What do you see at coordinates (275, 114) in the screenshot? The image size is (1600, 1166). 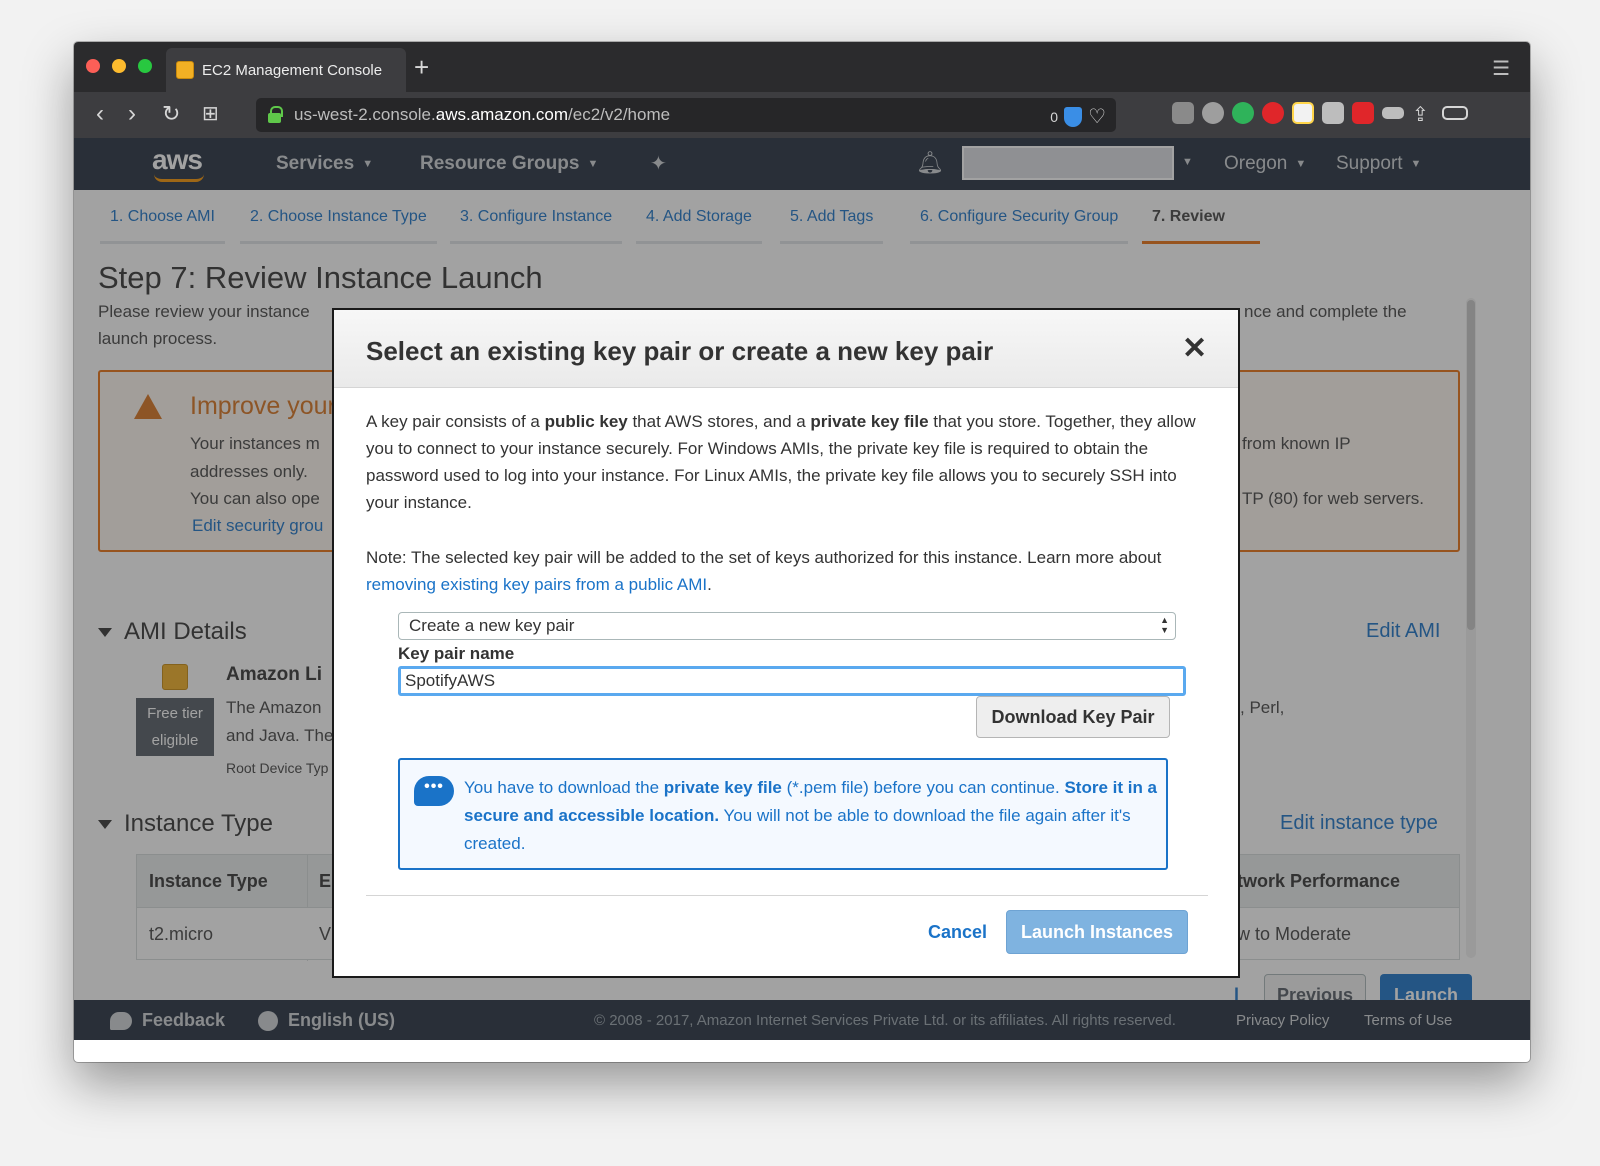 I see `lock-icon` at bounding box center [275, 114].